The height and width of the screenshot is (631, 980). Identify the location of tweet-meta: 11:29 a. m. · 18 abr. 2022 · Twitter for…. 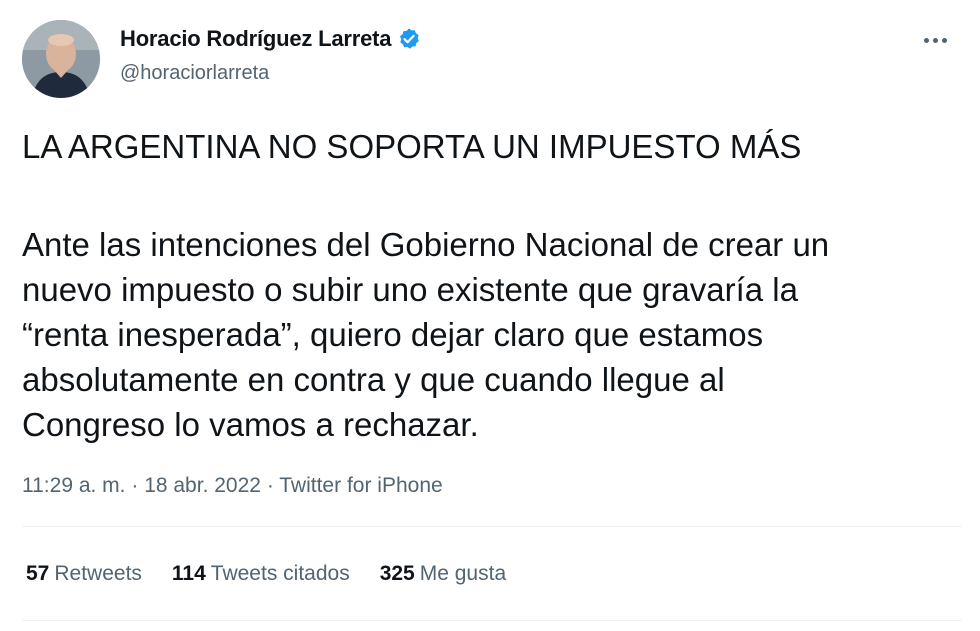
(232, 486).